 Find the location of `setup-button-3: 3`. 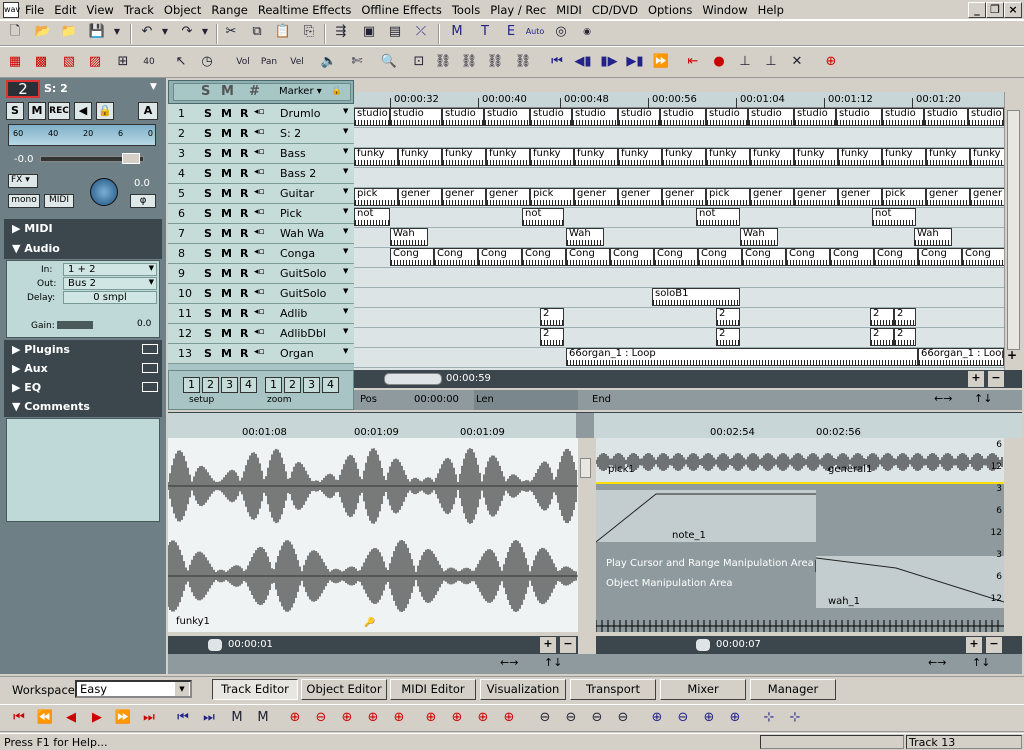

setup-button-3: 3 is located at coordinates (229, 385).